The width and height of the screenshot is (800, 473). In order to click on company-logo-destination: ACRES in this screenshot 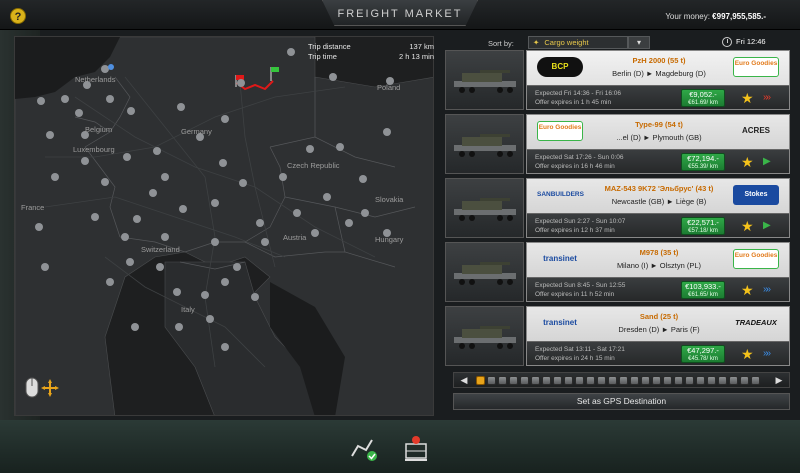, I will do `click(755, 130)`.